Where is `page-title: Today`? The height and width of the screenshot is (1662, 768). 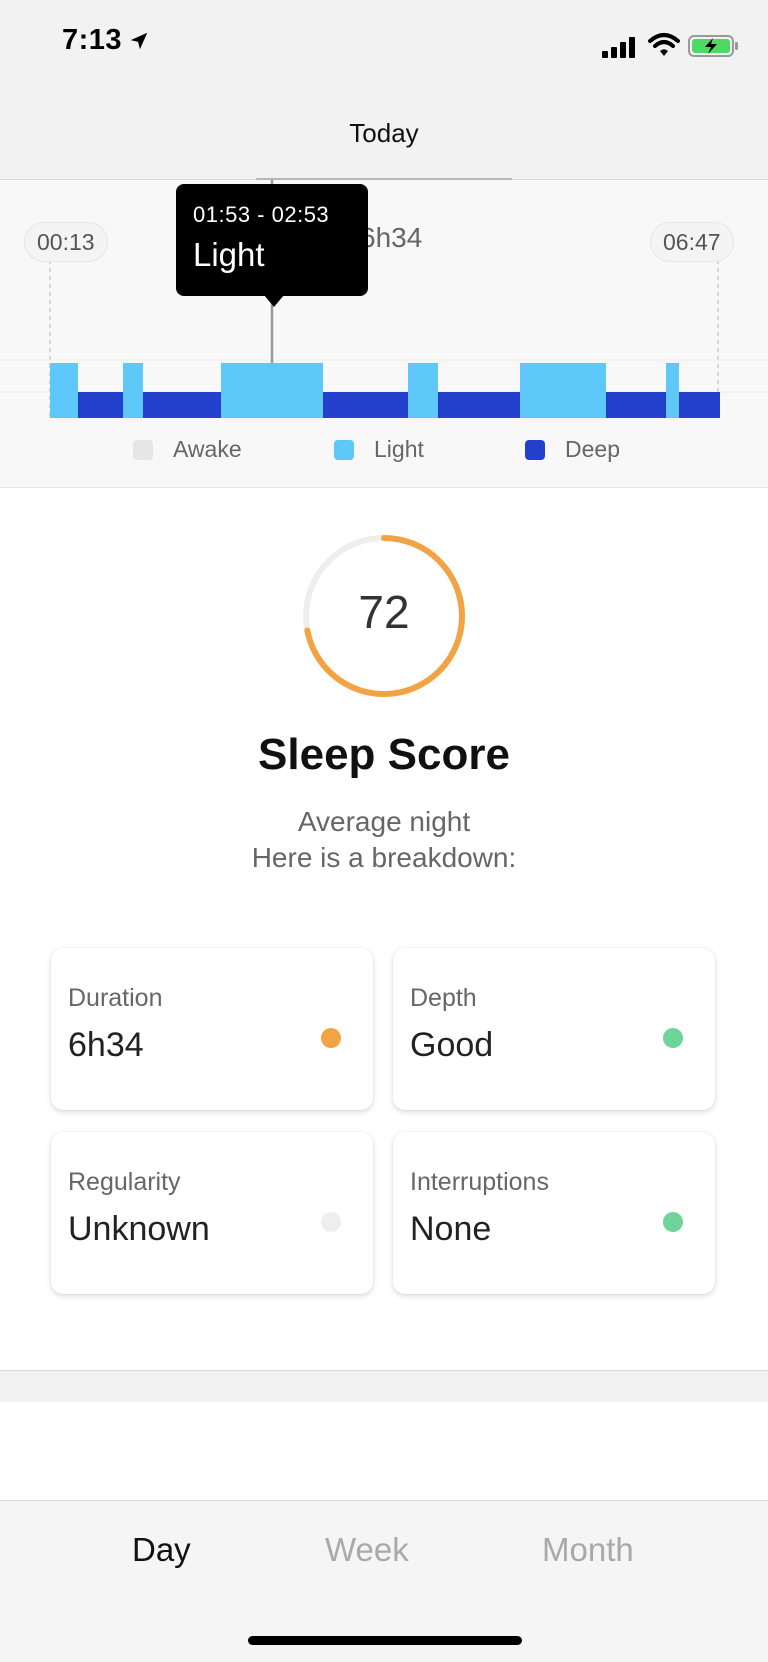 page-title: Today is located at coordinates (384, 133).